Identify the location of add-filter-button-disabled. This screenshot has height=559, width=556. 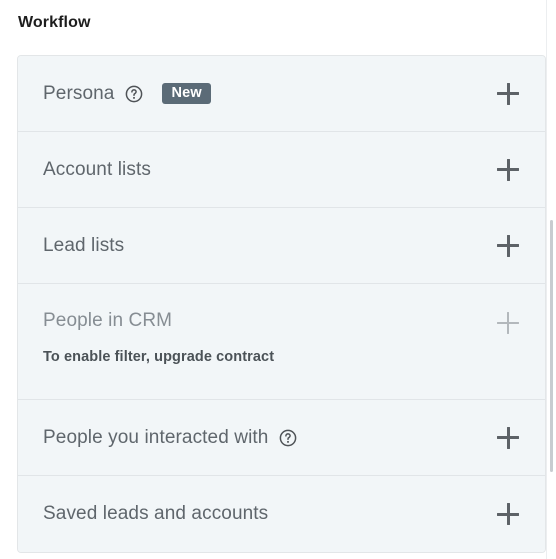
(508, 323).